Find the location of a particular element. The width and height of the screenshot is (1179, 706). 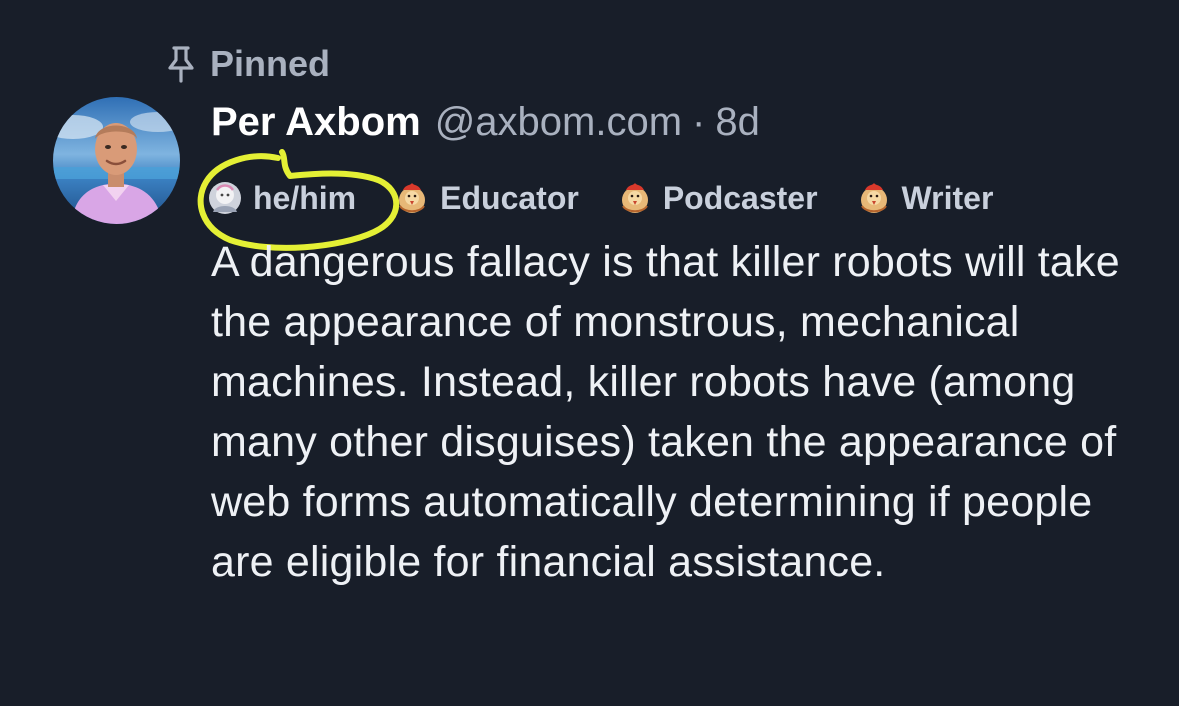

badge-label: Writer is located at coordinates (947, 197).